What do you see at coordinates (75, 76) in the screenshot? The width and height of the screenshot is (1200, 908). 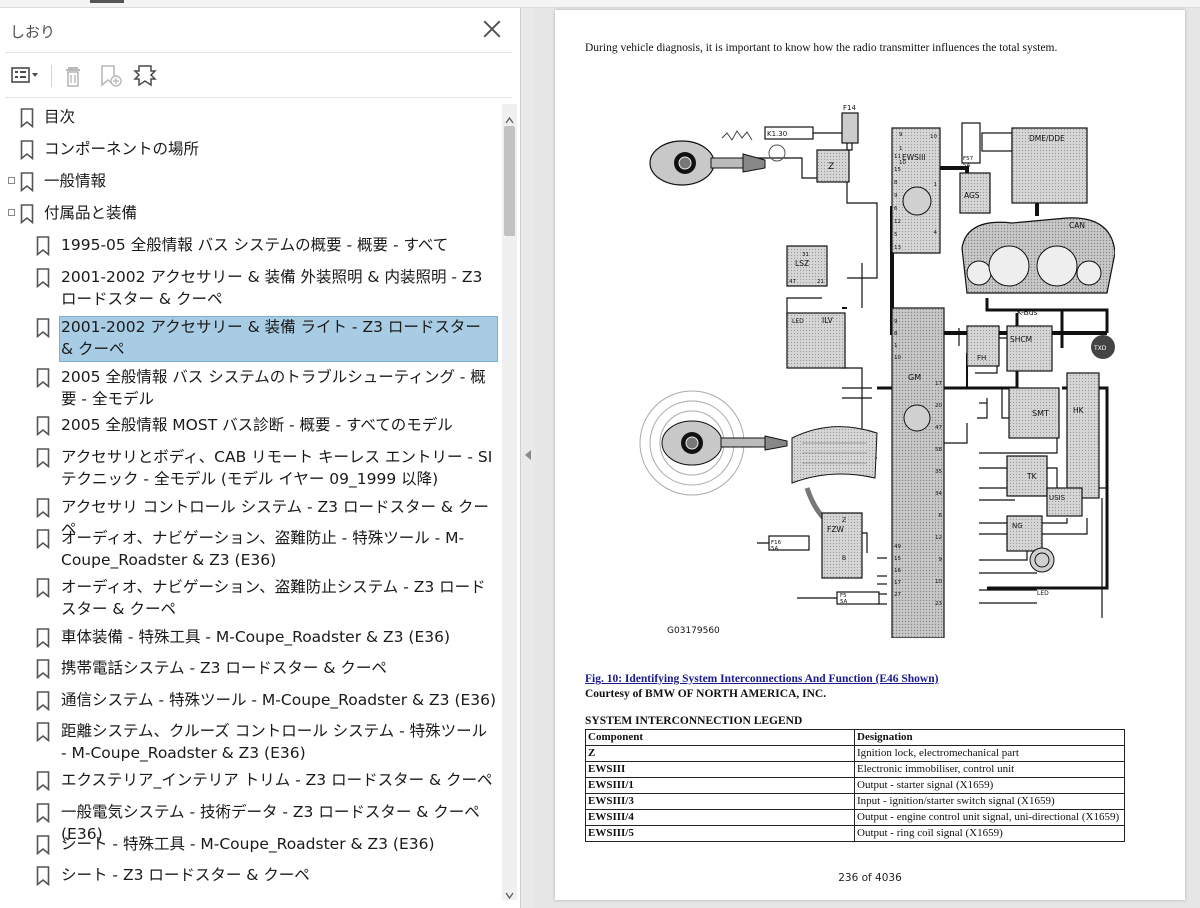 I see `trash-icon` at bounding box center [75, 76].